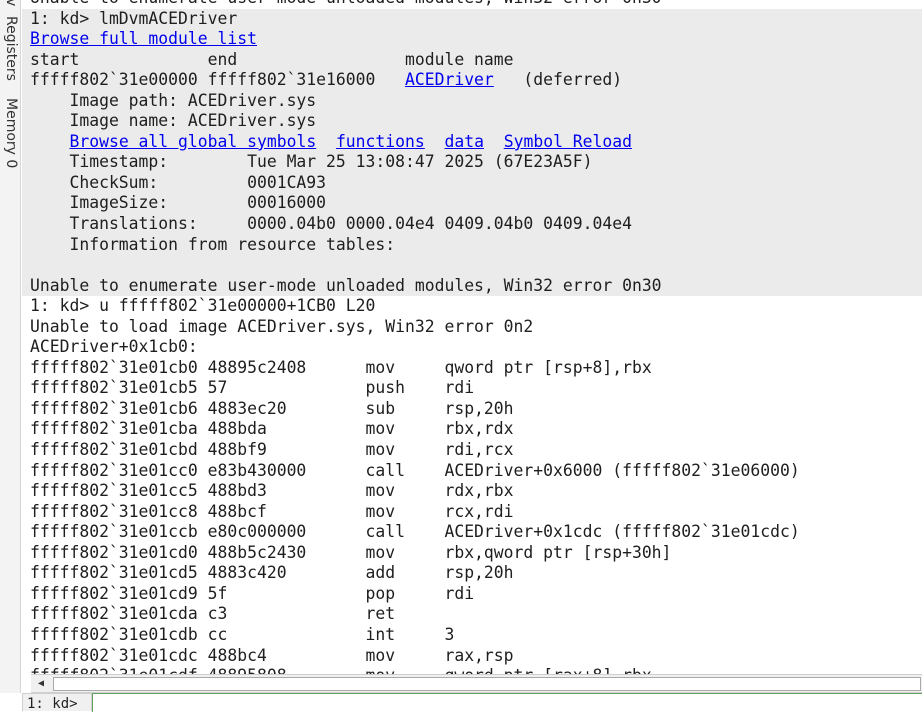 Image resolution: width=922 pixels, height=712 pixels. Describe the element at coordinates (472, 183) in the screenshot. I see `output-line: CheckSum: 0001CA93` at that location.